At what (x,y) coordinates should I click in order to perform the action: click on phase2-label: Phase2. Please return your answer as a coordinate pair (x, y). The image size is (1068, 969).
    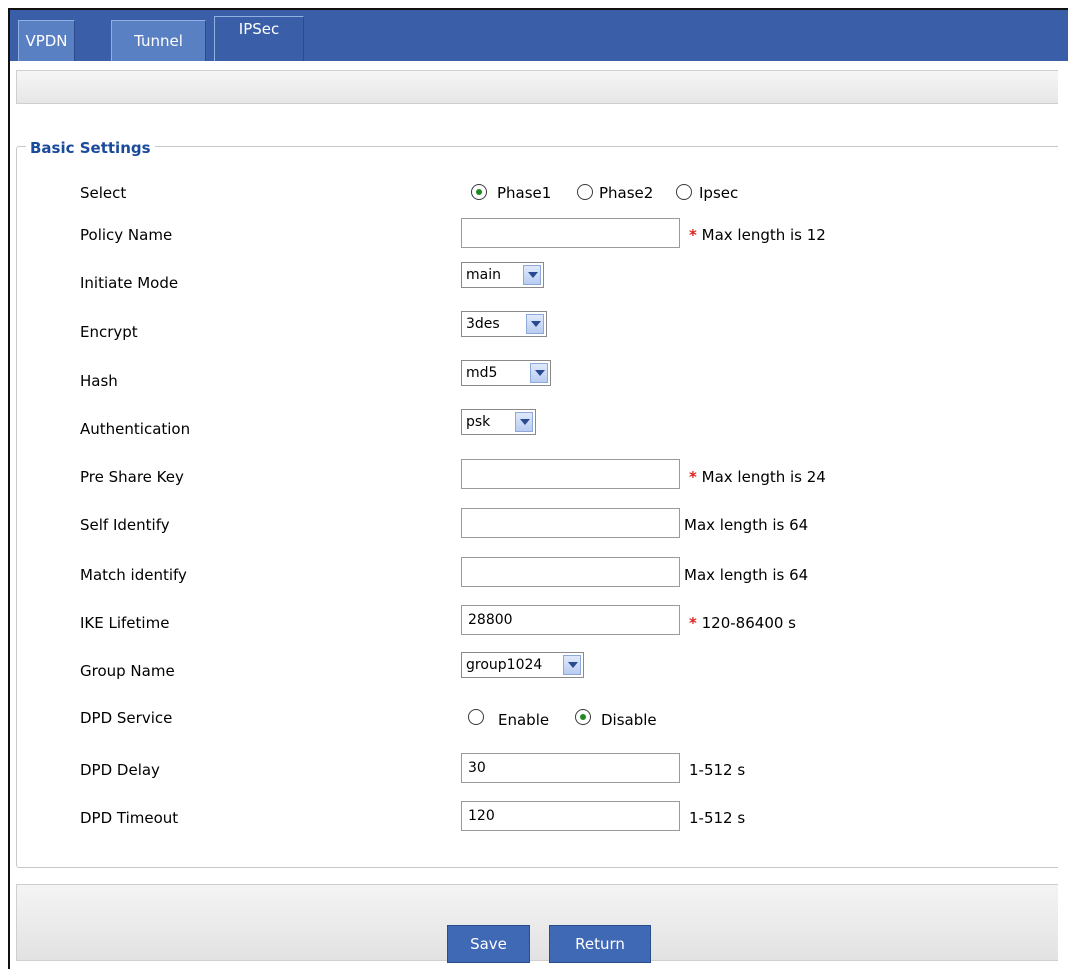
    Looking at the image, I should click on (626, 193).